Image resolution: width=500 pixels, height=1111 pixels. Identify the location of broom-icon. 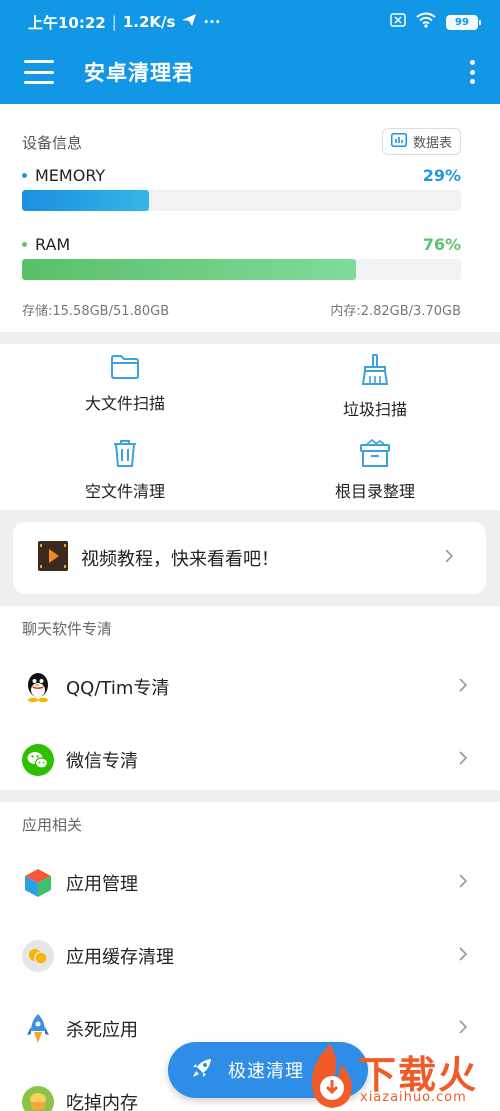
(375, 372).